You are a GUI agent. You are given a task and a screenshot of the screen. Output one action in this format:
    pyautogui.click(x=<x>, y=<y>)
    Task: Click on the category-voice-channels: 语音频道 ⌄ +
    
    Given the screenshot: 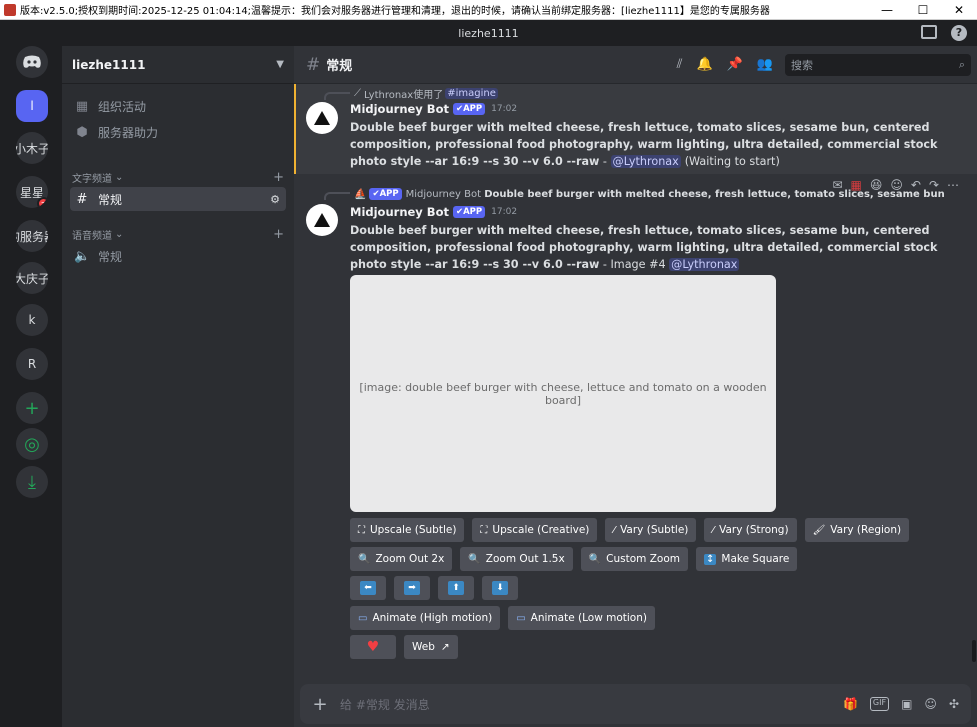 What is the action you would take?
    pyautogui.click(x=178, y=234)
    